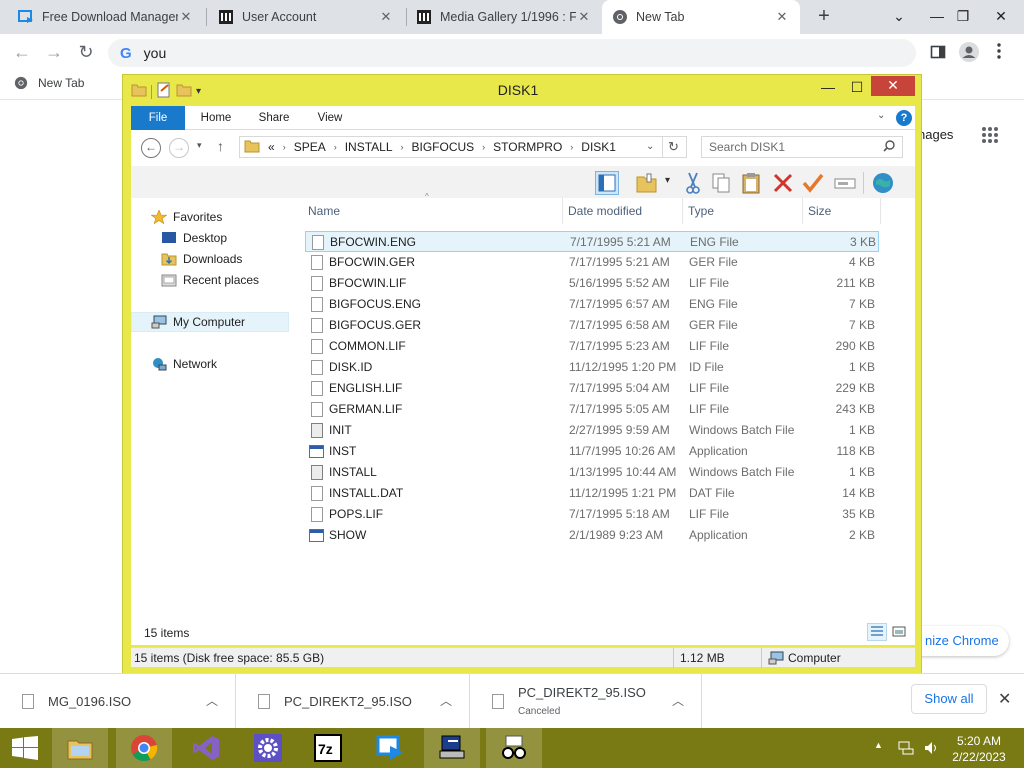  Describe the element at coordinates (990, 135) in the screenshot. I see `google-apps-icon` at that location.